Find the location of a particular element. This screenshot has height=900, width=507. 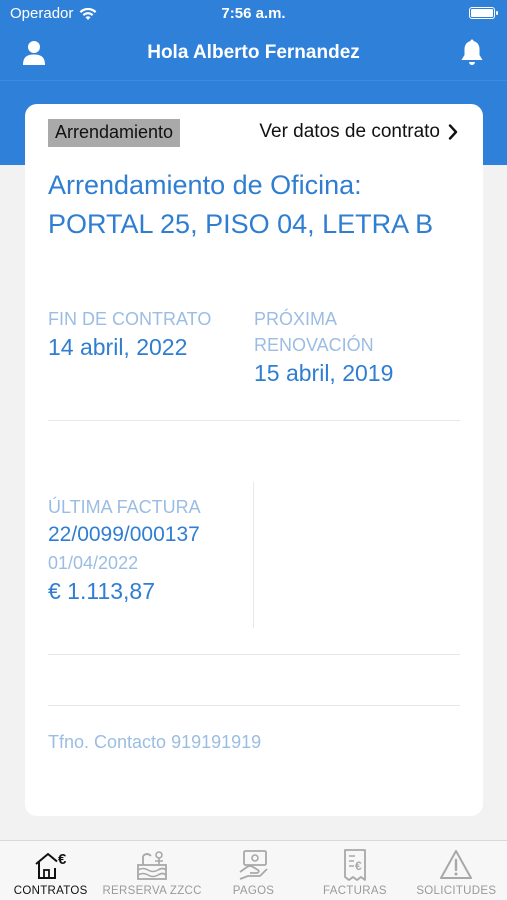

tab-contratos: € CONTRATOS is located at coordinates (50, 870).